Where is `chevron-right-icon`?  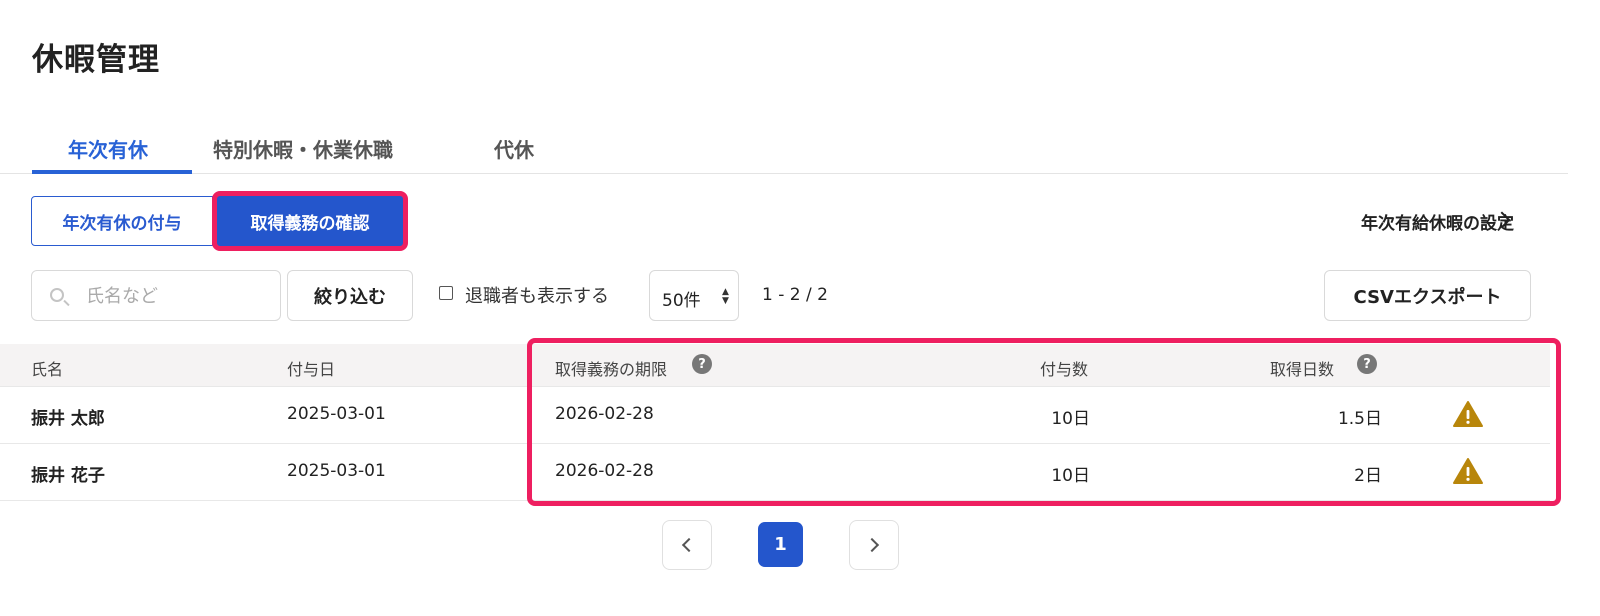
chevron-right-icon is located at coordinates (872, 545).